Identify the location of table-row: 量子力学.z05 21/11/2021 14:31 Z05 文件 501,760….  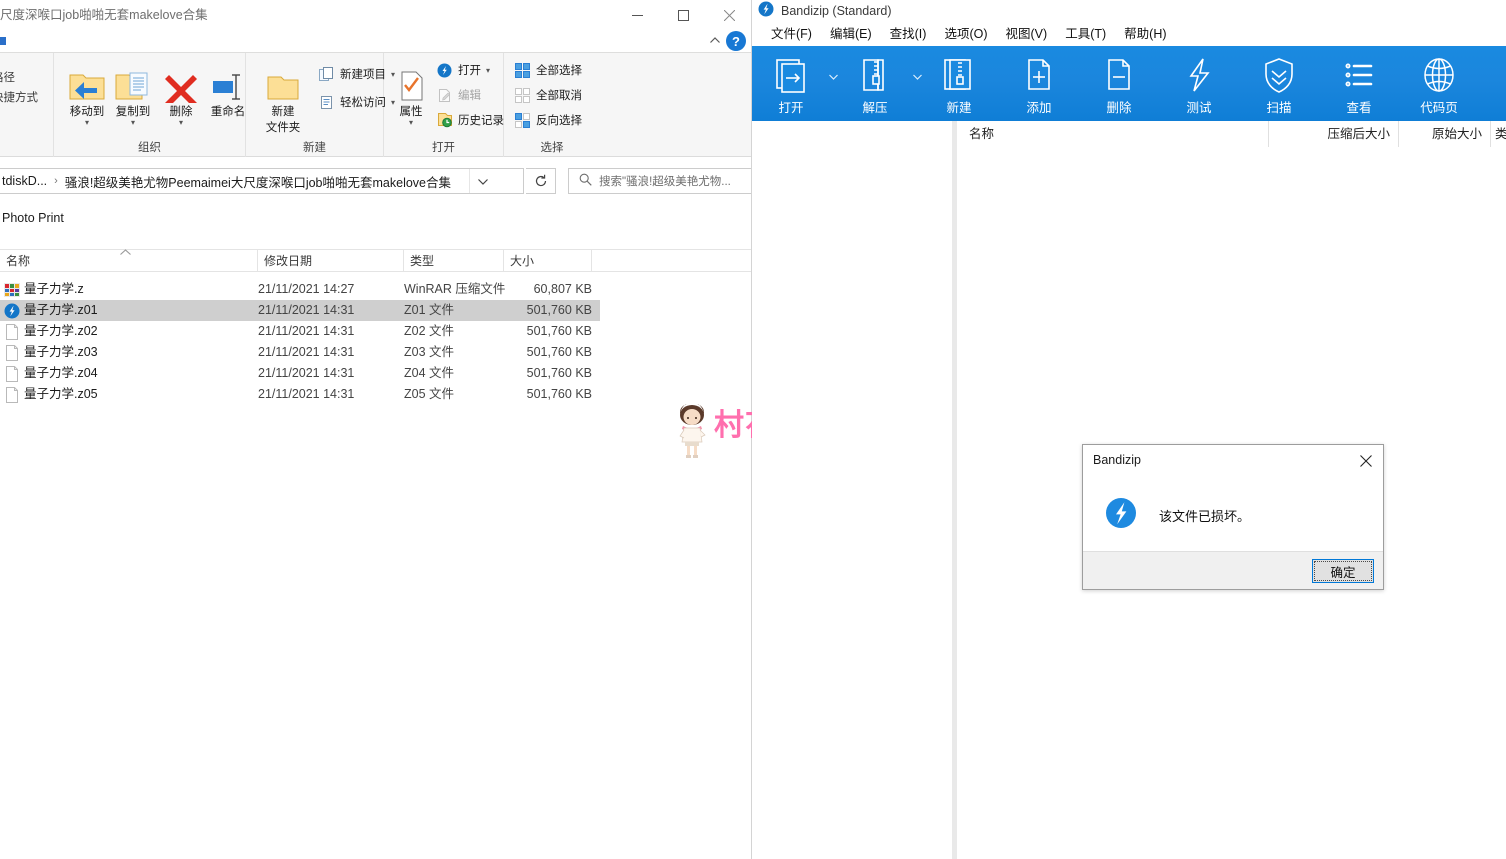
(300, 394).